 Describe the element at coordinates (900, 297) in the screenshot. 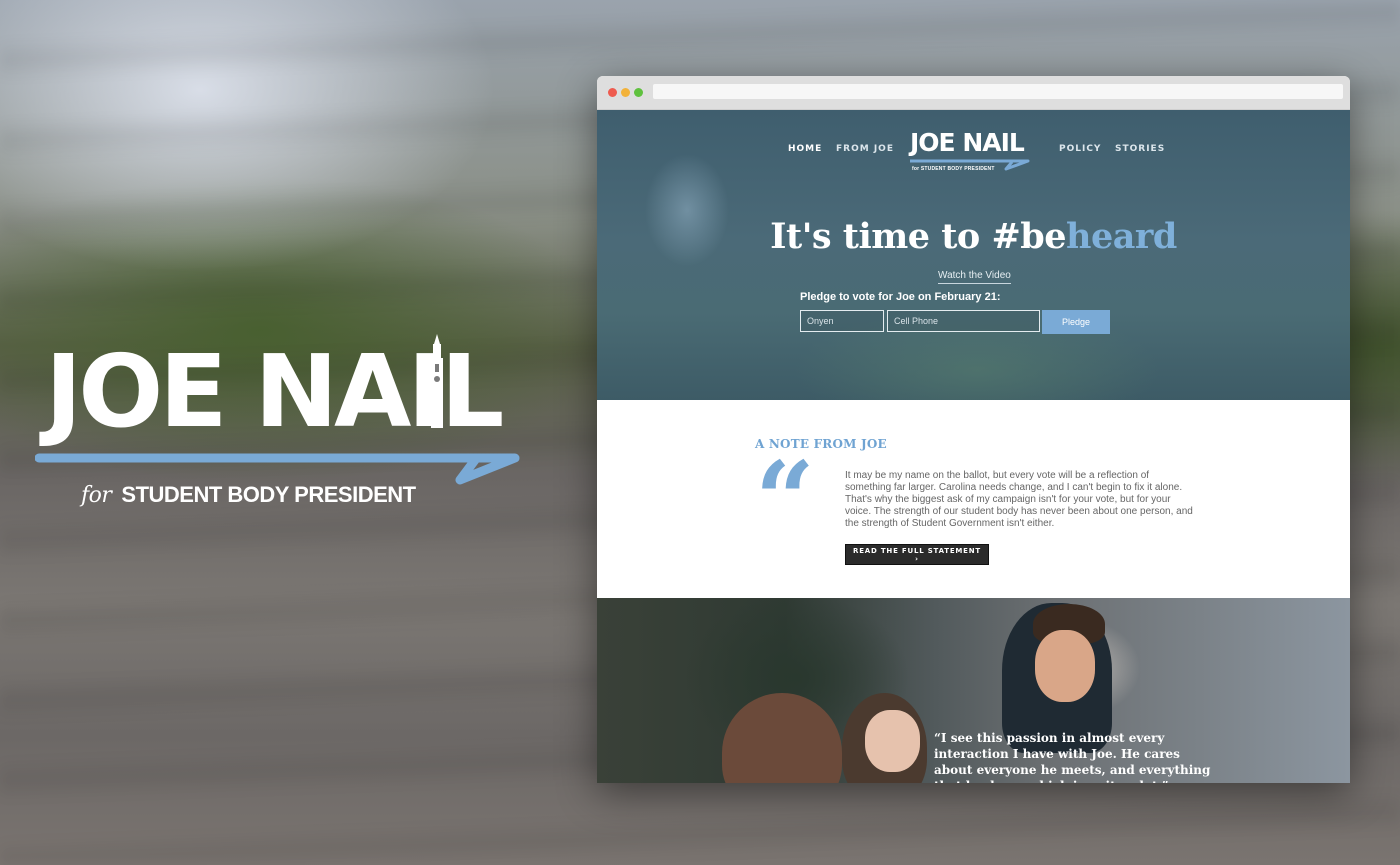

I see `pledge-label: Pledge to vote for Joe on February 21:` at that location.